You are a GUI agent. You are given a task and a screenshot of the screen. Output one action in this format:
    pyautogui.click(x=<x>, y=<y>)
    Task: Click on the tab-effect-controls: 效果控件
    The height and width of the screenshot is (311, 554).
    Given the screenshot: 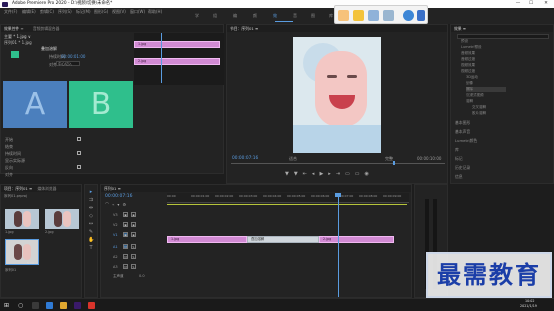 What is the action you would take?
    pyautogui.click(x=11, y=28)
    